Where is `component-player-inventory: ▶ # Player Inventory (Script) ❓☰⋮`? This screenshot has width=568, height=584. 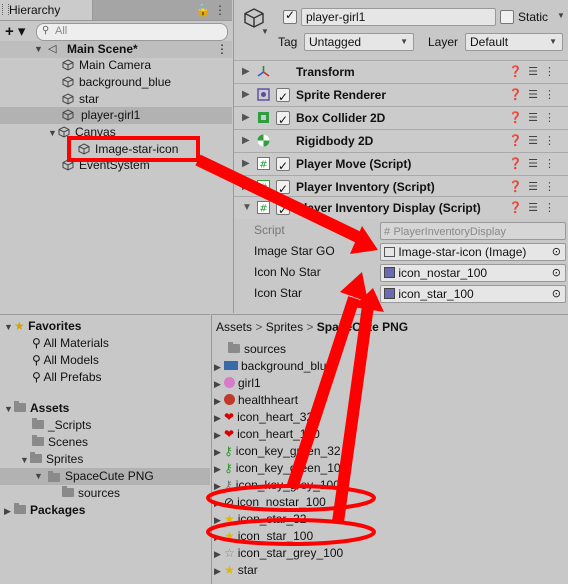
component-player-inventory: ▶ # Player Inventory (Script) ❓☰⋮ is located at coordinates (401, 187).